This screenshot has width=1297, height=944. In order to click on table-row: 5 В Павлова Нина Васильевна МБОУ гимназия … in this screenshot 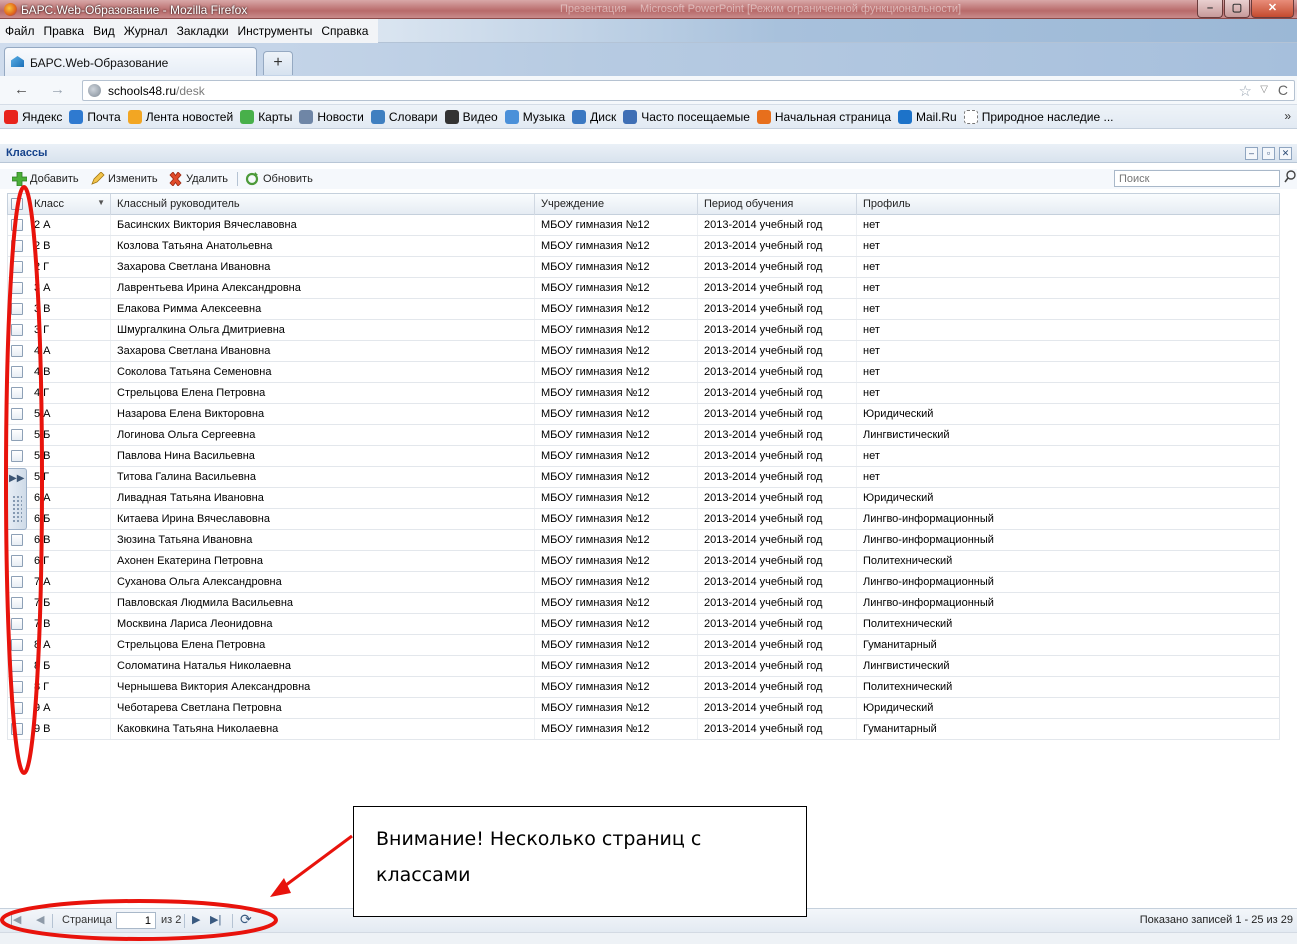, I will do `click(643, 456)`.